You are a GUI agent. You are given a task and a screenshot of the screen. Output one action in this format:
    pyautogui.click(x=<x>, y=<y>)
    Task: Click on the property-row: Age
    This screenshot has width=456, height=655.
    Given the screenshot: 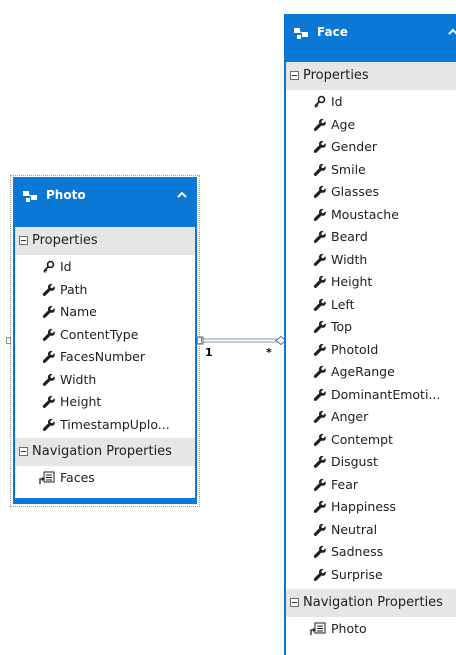 What is the action you would take?
    pyautogui.click(x=371, y=125)
    